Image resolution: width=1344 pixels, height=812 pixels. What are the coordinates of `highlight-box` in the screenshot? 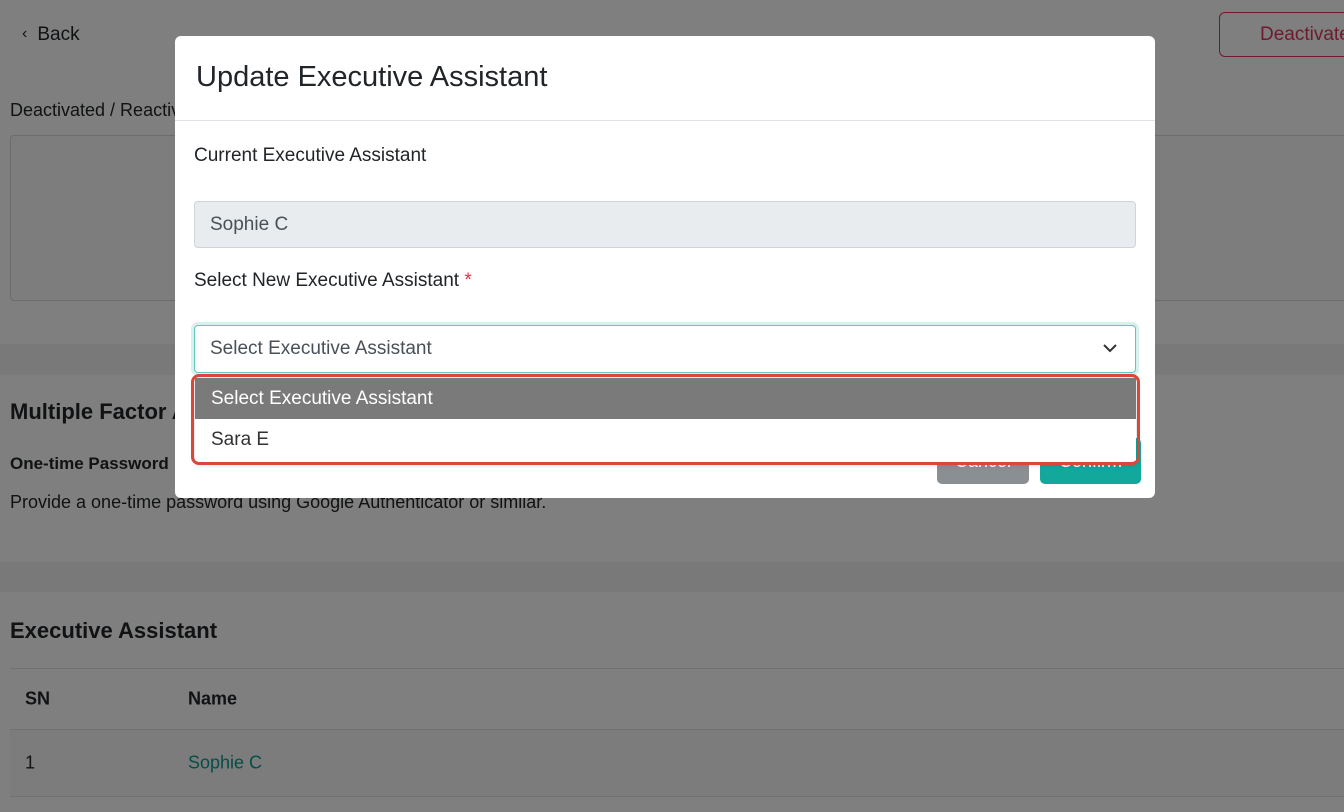 It's located at (665, 419).